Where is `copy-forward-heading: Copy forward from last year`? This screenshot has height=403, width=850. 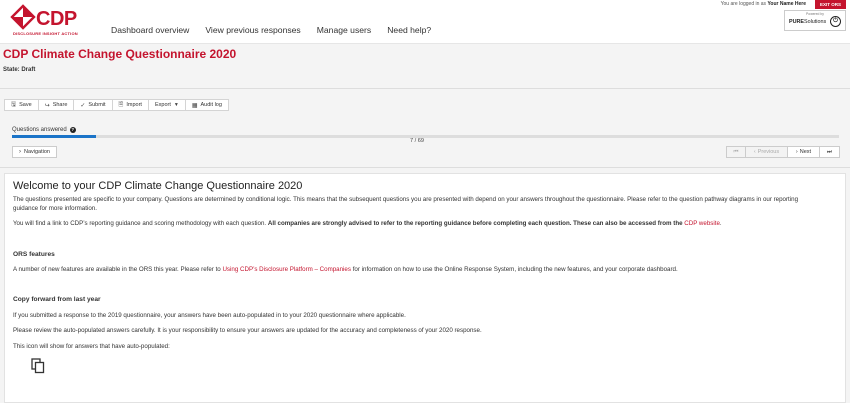
copy-forward-heading: Copy forward from last year is located at coordinates (57, 299).